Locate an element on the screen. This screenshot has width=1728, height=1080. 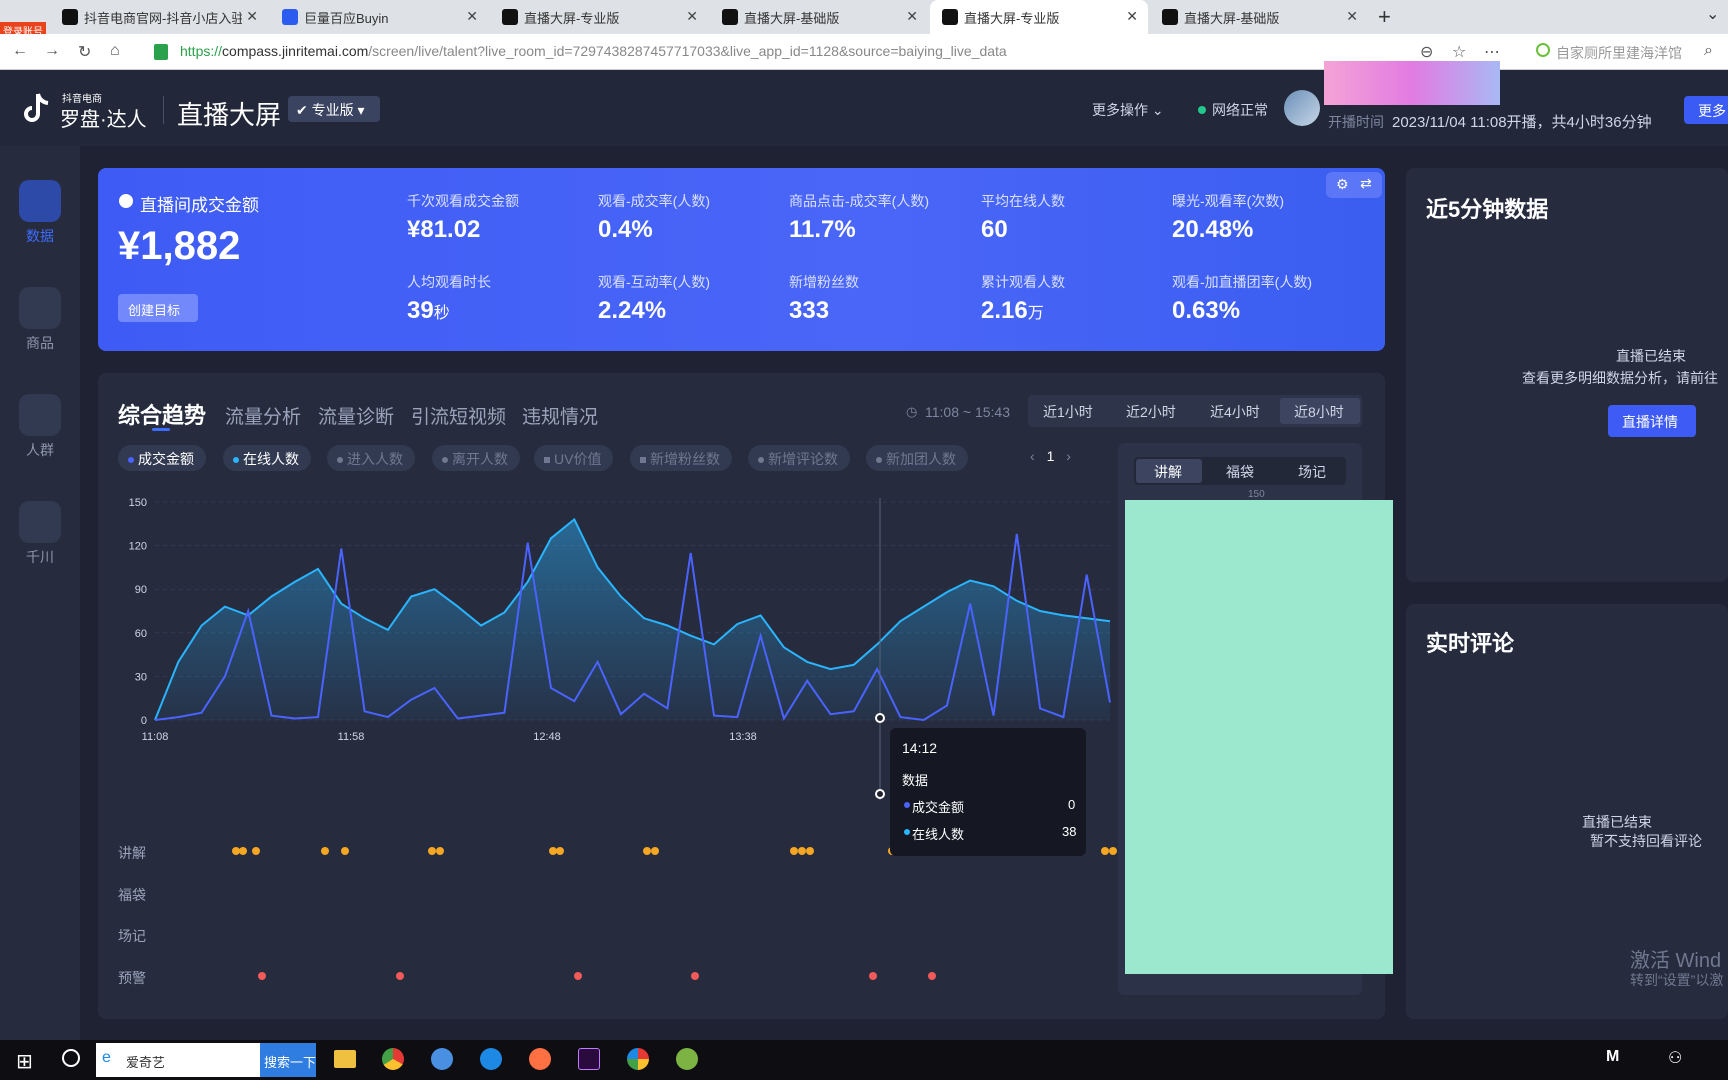
subtab-notes: 场记 is located at coordinates (1312, 472).